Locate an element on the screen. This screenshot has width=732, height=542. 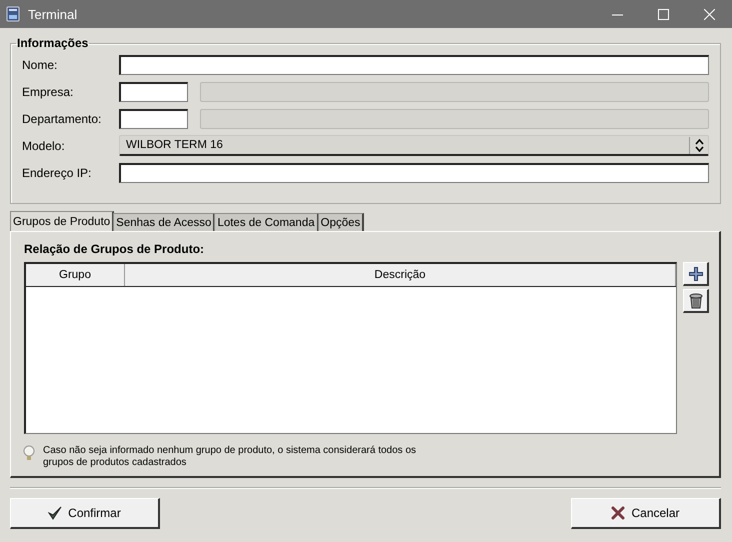
column-header: Grupo is located at coordinates (75, 275).